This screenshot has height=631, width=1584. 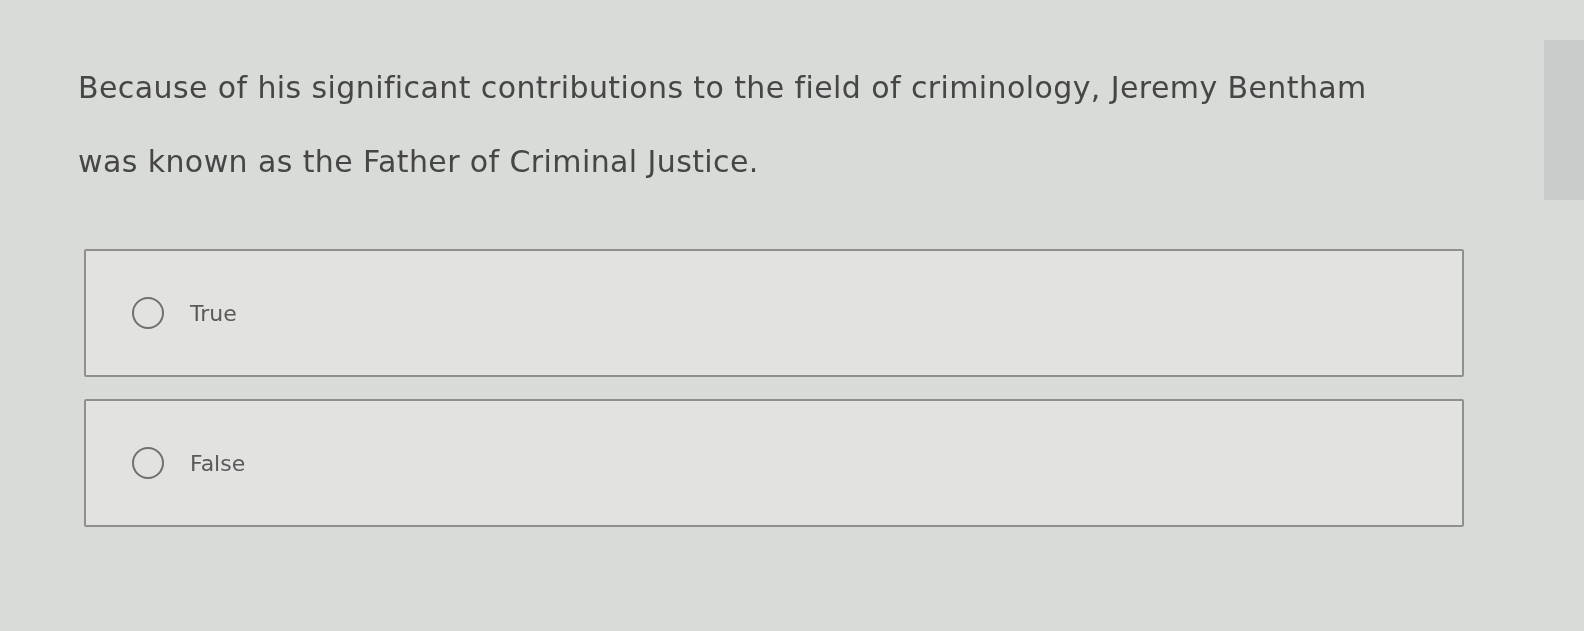 I want to click on option-label: False, so click(x=218, y=463).